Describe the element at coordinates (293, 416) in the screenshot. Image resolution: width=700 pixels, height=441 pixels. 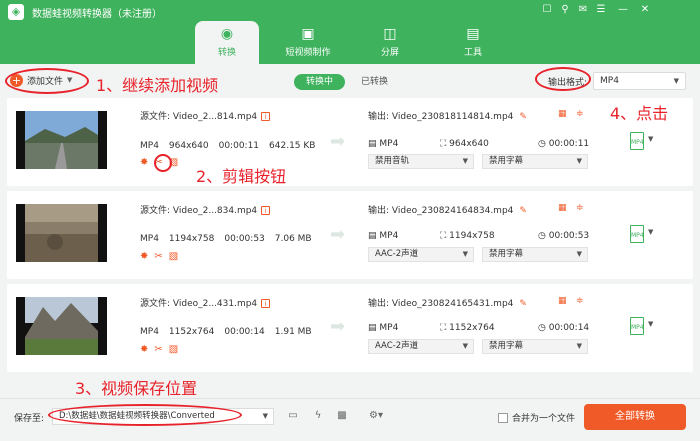
I see `folder-icon: ▭` at that location.